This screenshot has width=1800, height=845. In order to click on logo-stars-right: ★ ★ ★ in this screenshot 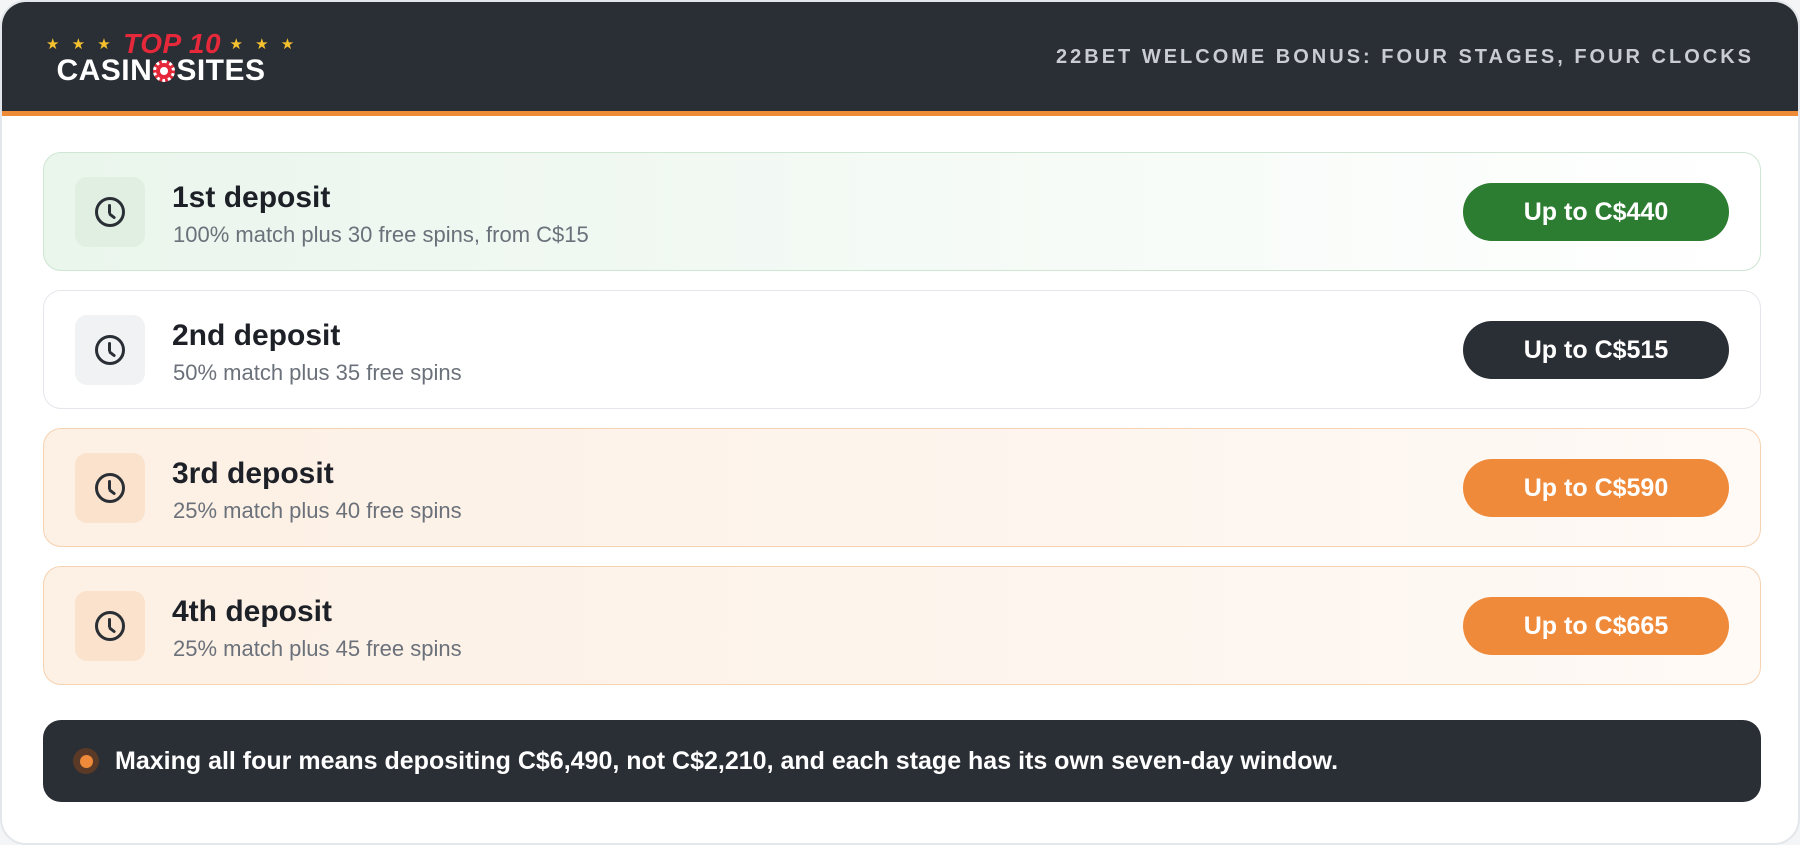, I will do `click(264, 44)`.